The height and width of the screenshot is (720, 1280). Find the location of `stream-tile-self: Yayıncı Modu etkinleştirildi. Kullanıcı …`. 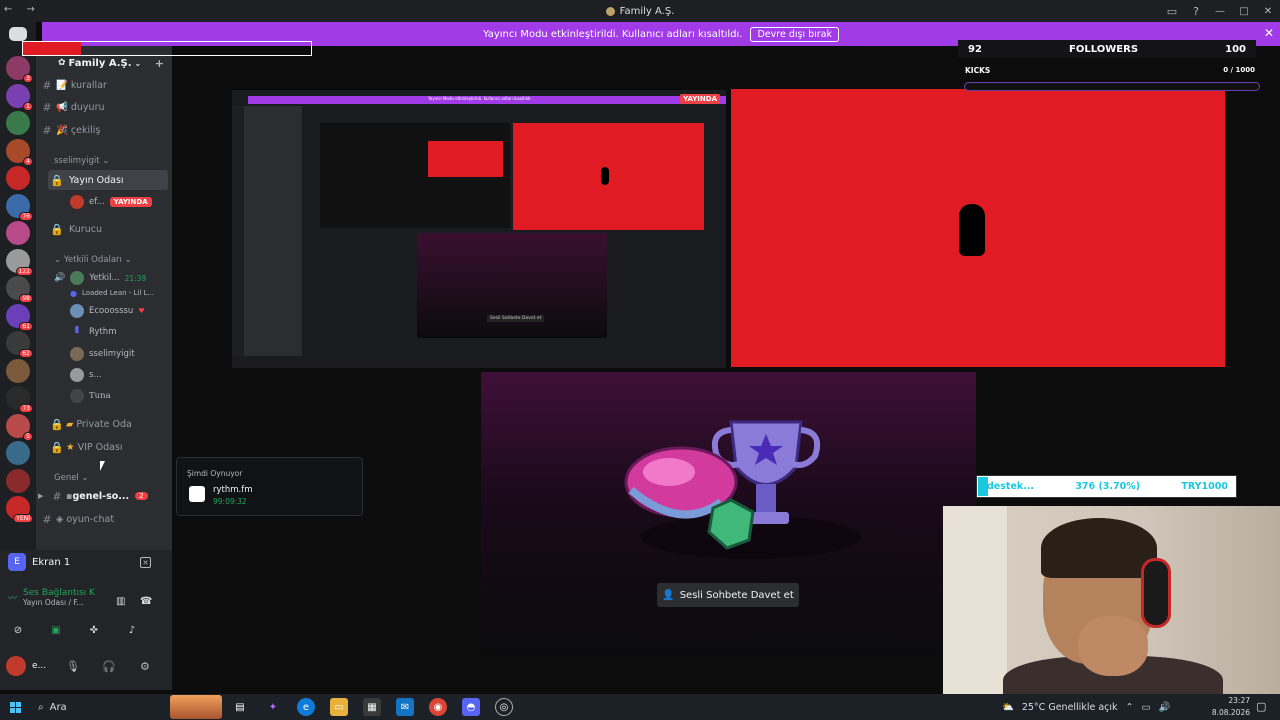

stream-tile-self: Yayıncı Modu etkinleştirildi. Kullanıcı … is located at coordinates (479, 229).